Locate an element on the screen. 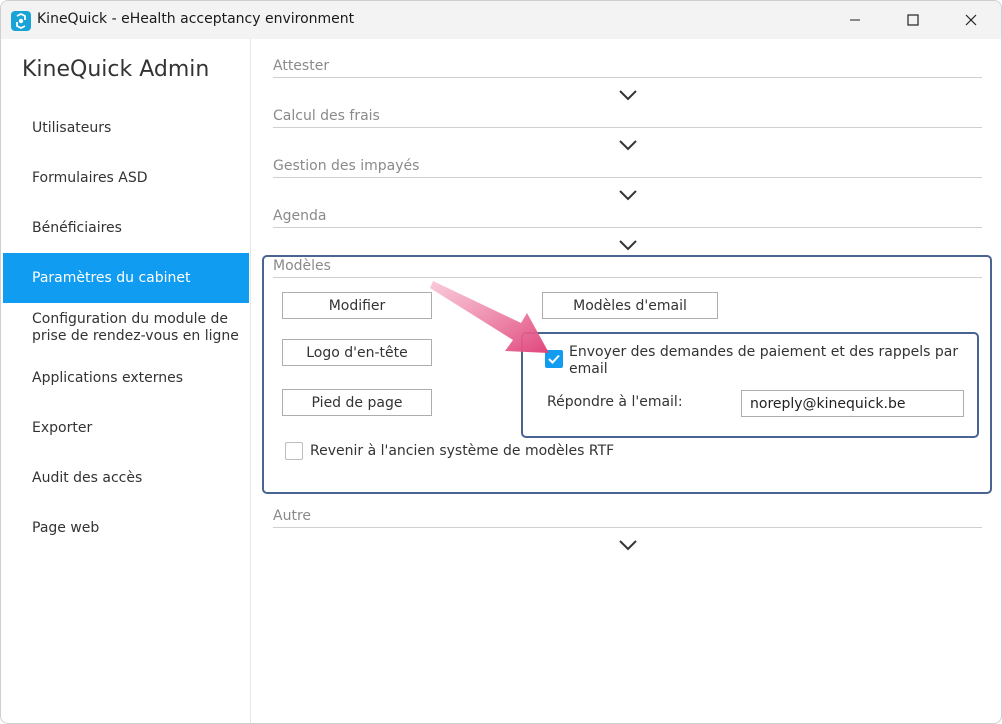  send-payment-requests-label-line2: email is located at coordinates (588, 369).